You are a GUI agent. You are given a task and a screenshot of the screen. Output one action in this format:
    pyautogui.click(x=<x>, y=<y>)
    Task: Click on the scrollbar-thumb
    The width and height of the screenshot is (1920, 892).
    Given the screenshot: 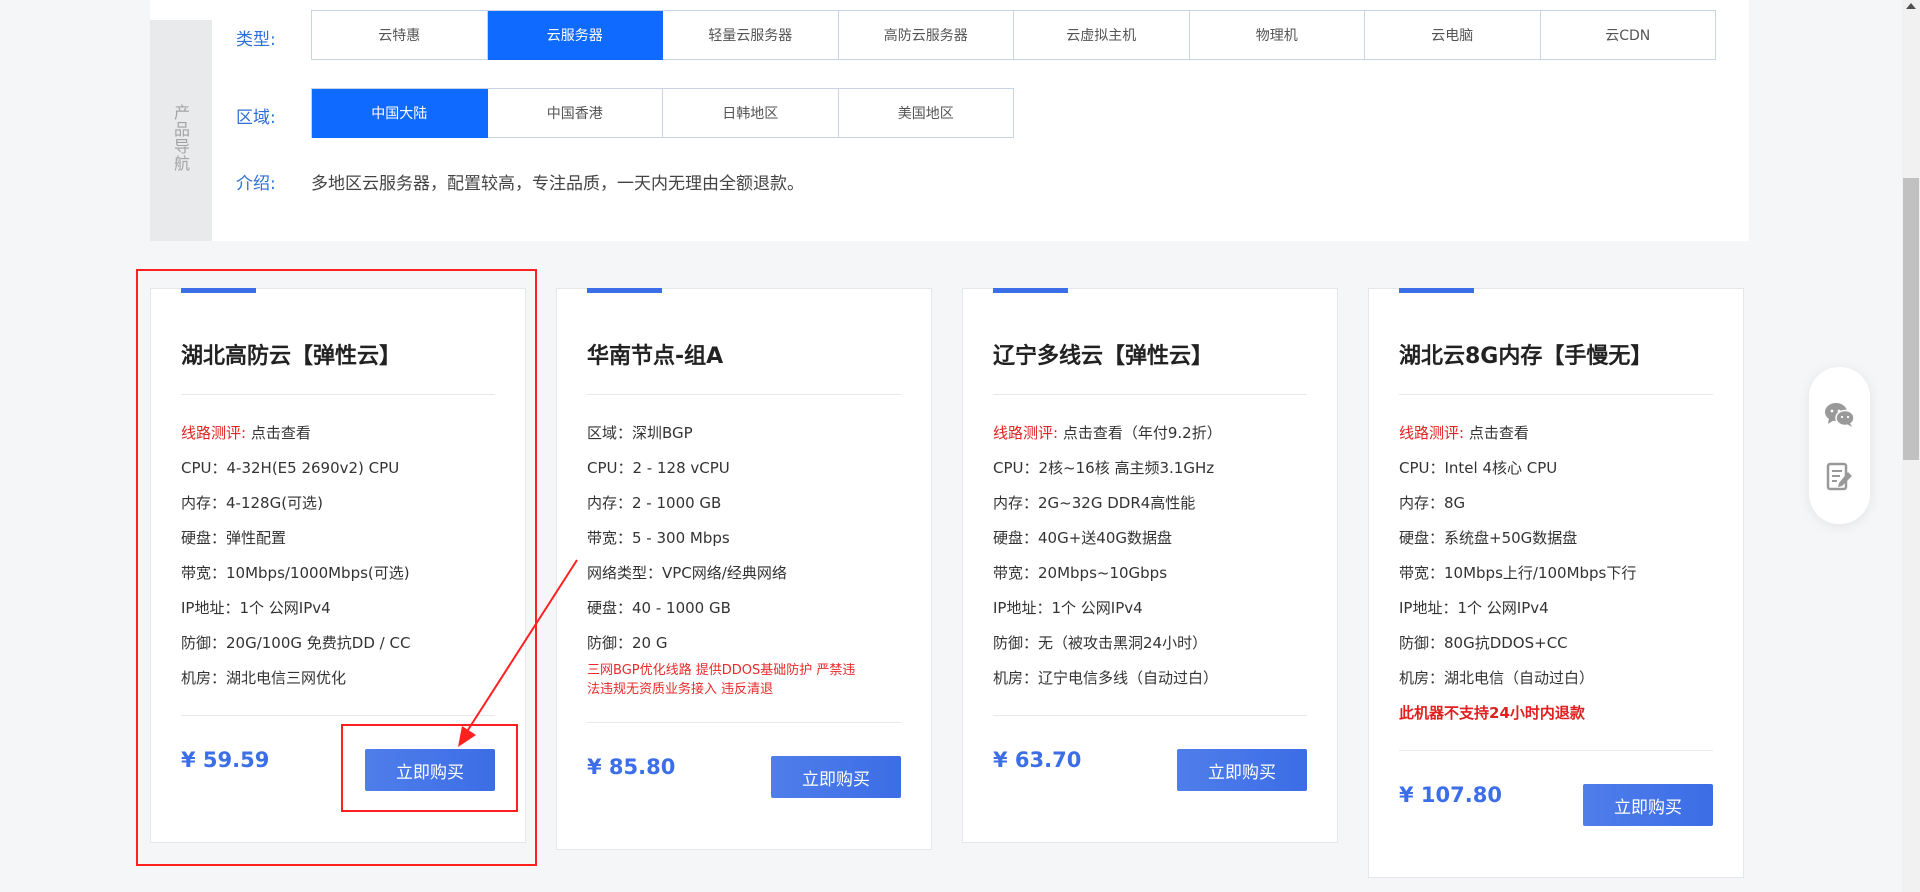 What is the action you would take?
    pyautogui.click(x=1911, y=319)
    